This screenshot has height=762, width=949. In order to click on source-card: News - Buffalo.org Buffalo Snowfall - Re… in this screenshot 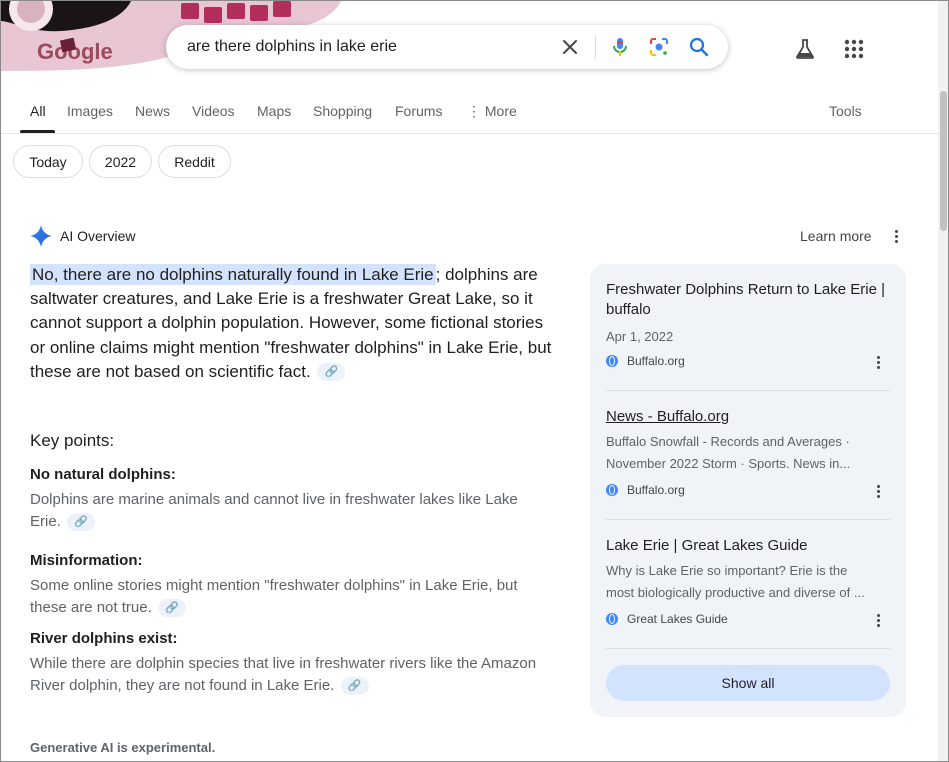, I will do `click(748, 462)`.